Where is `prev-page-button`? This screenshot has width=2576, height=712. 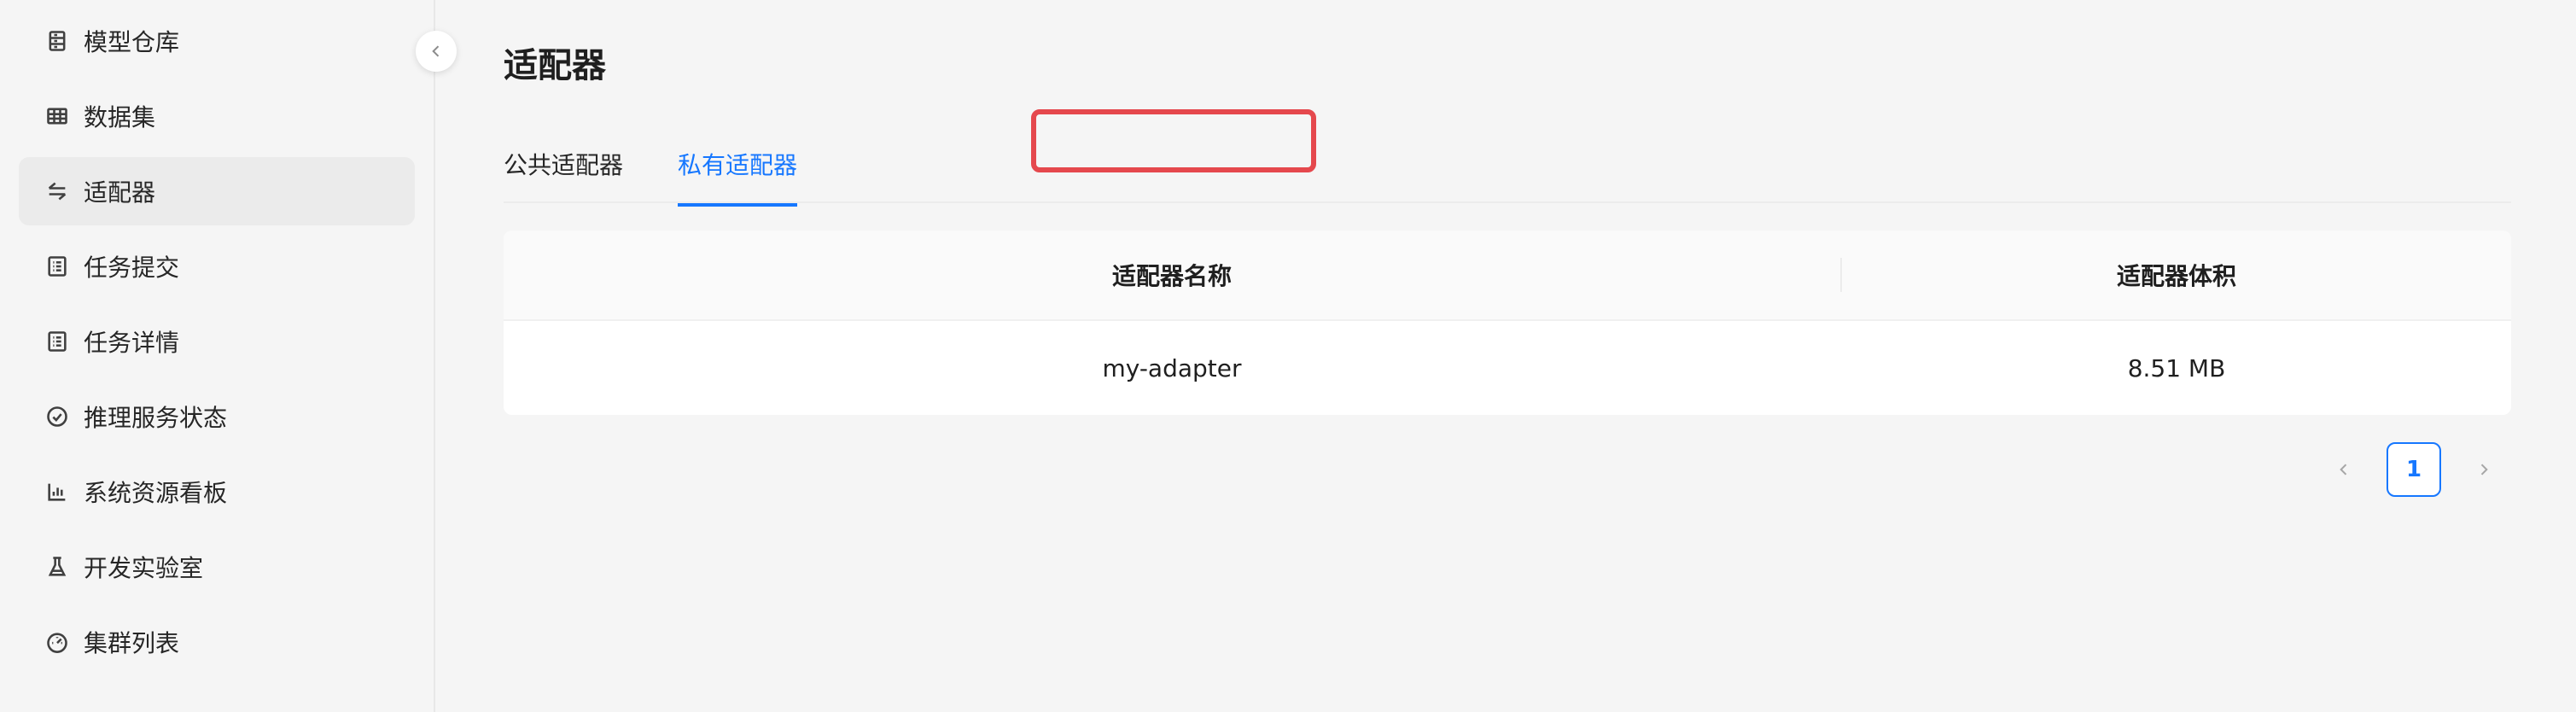
prev-page-button is located at coordinates (2344, 470).